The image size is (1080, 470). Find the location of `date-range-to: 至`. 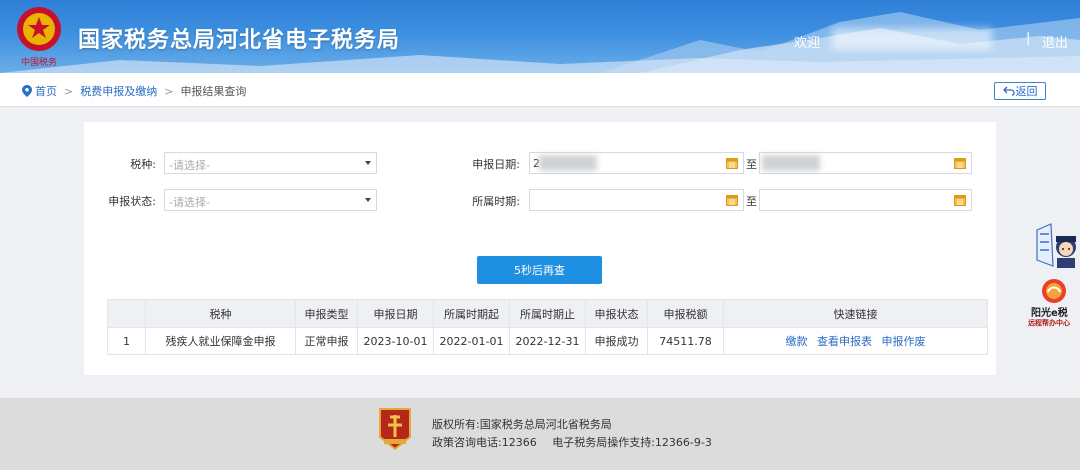

date-range-to: 至 is located at coordinates (751, 164).